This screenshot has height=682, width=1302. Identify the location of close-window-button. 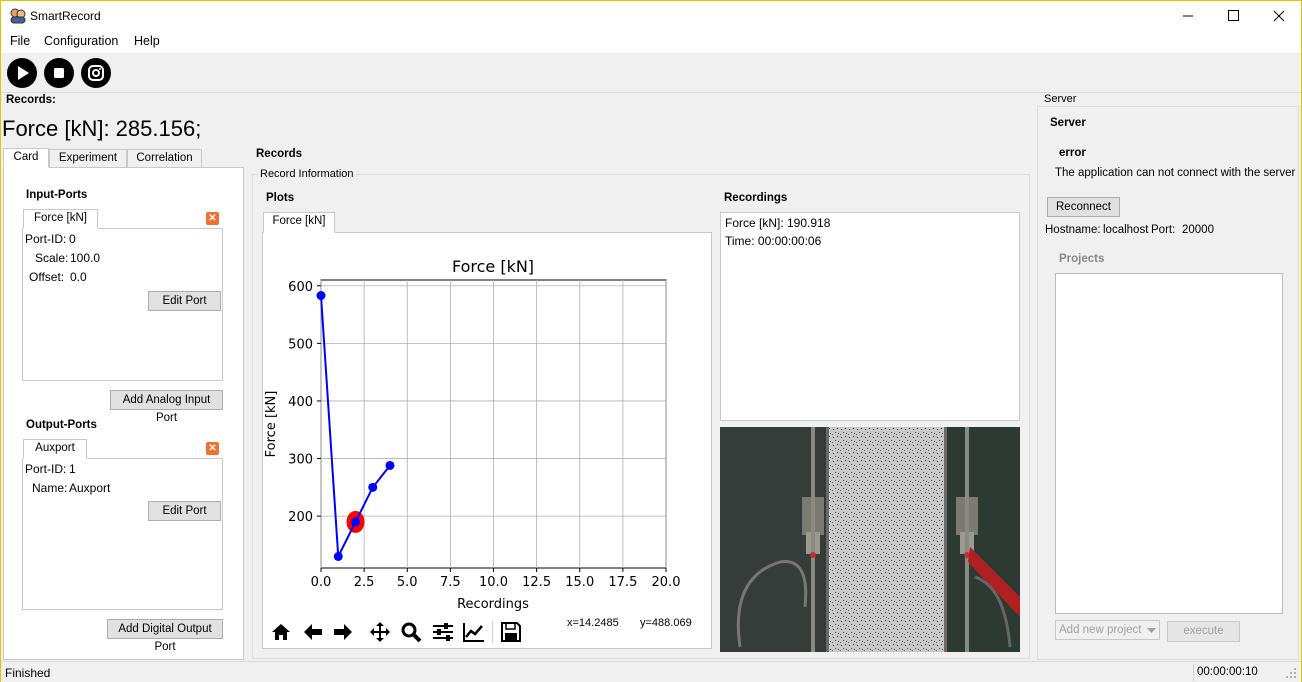
(1279, 16).